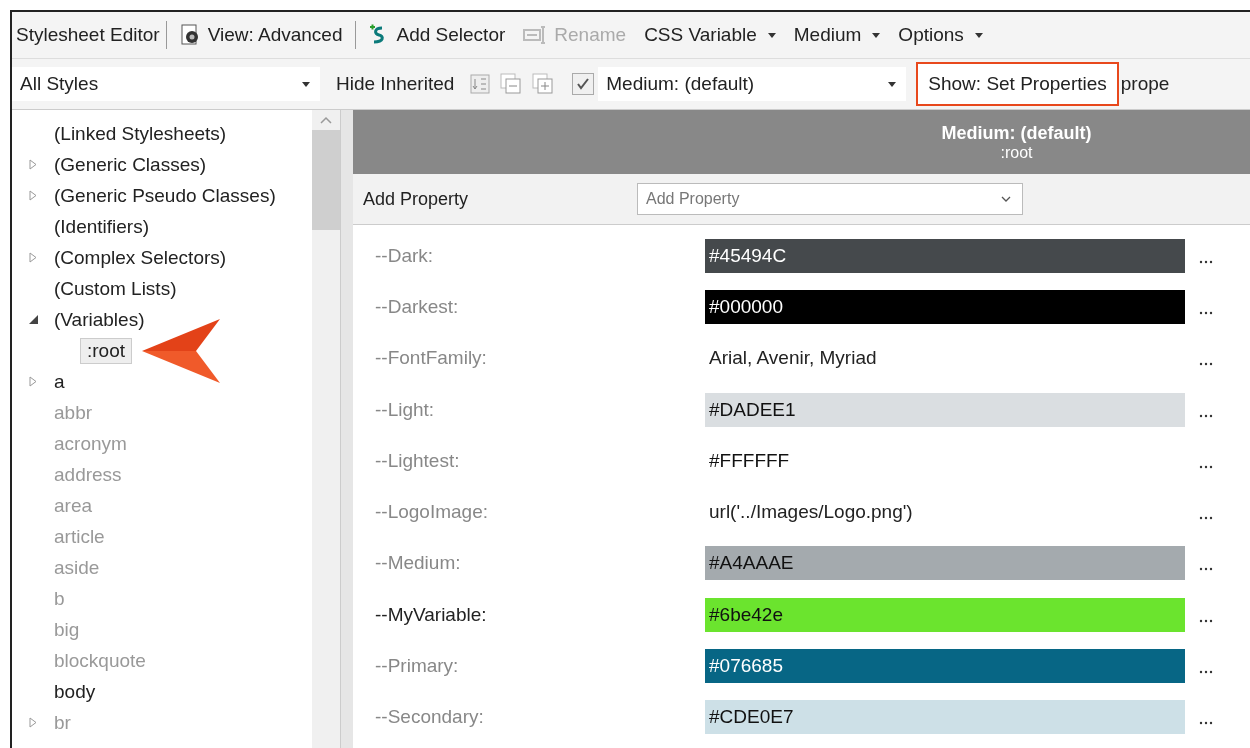 The image size is (1250, 748). I want to click on tree-item: (Complex Selectors), so click(140, 257).